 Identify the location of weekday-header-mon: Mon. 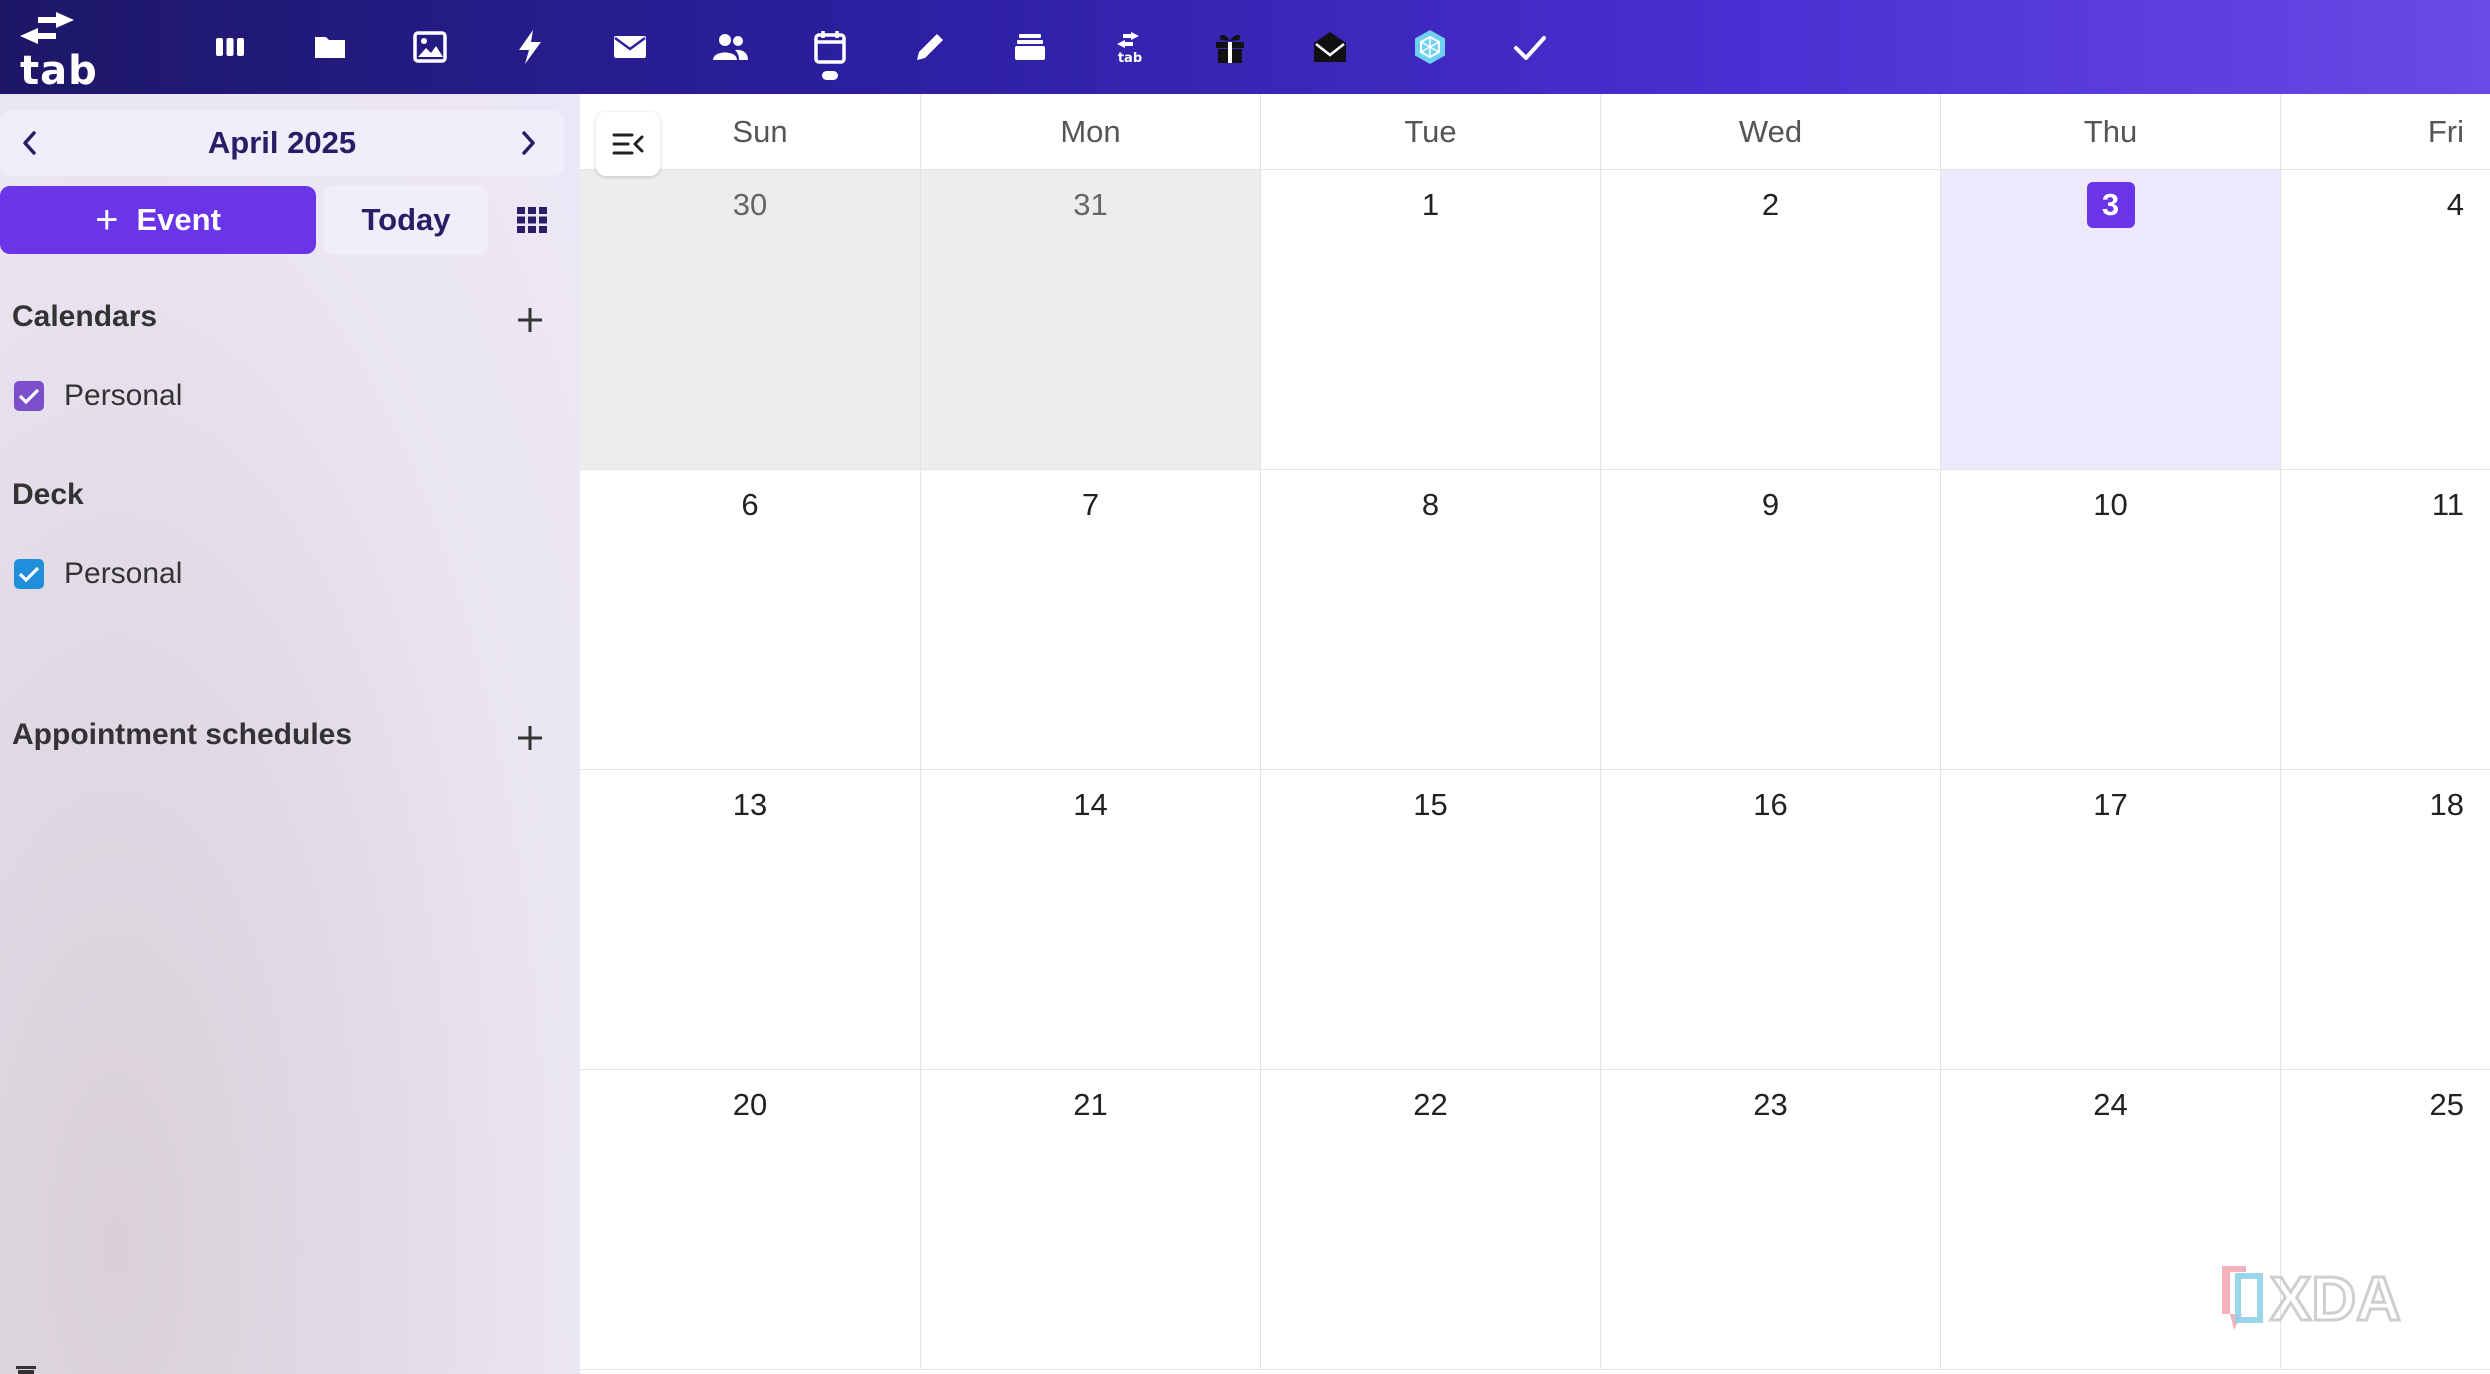
(1090, 132).